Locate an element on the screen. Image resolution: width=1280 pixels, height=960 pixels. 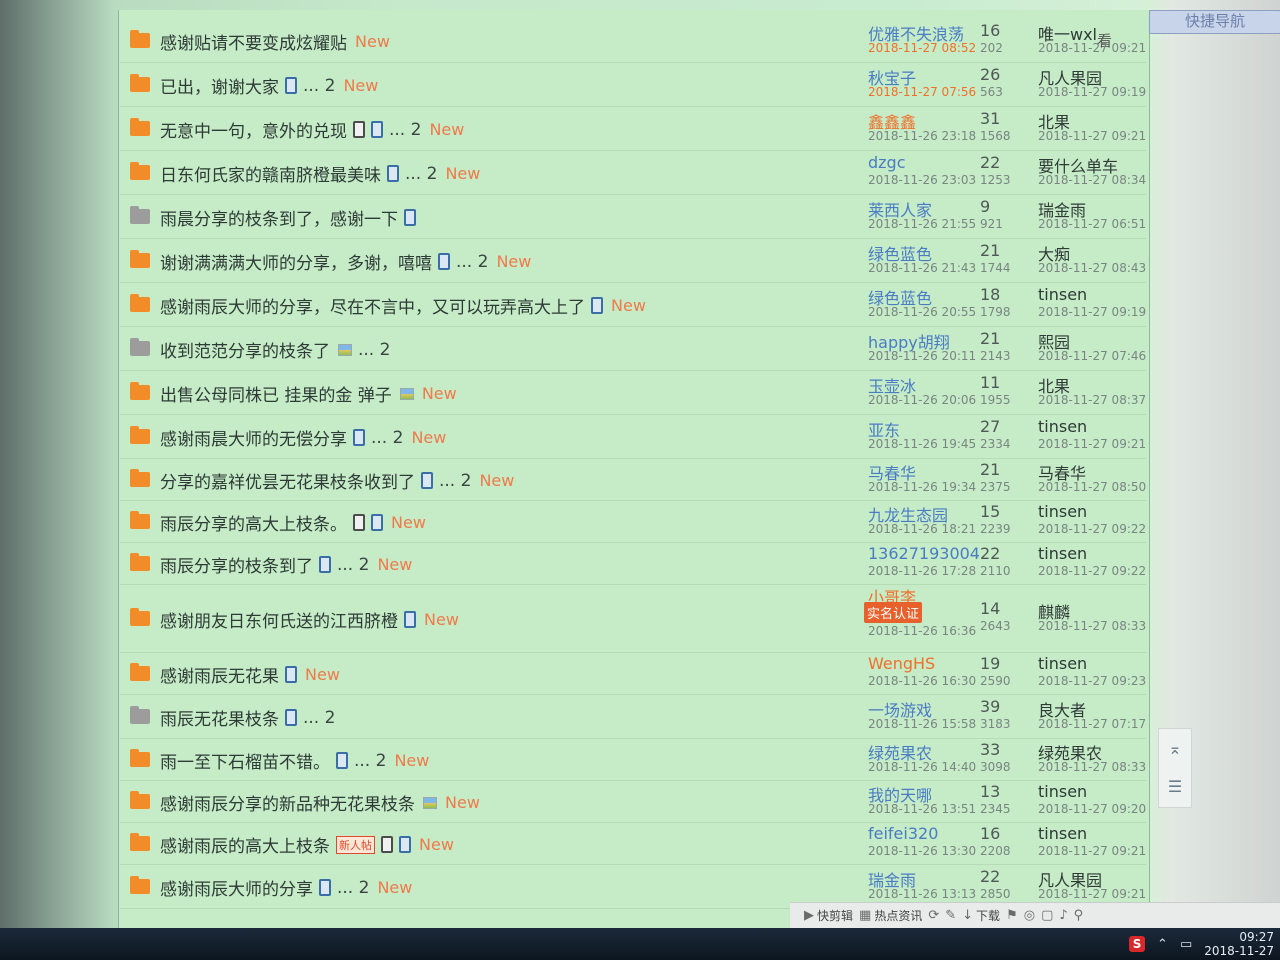
thread-title-link: 感谢雨辰大师的分享 is located at coordinates (236, 887).